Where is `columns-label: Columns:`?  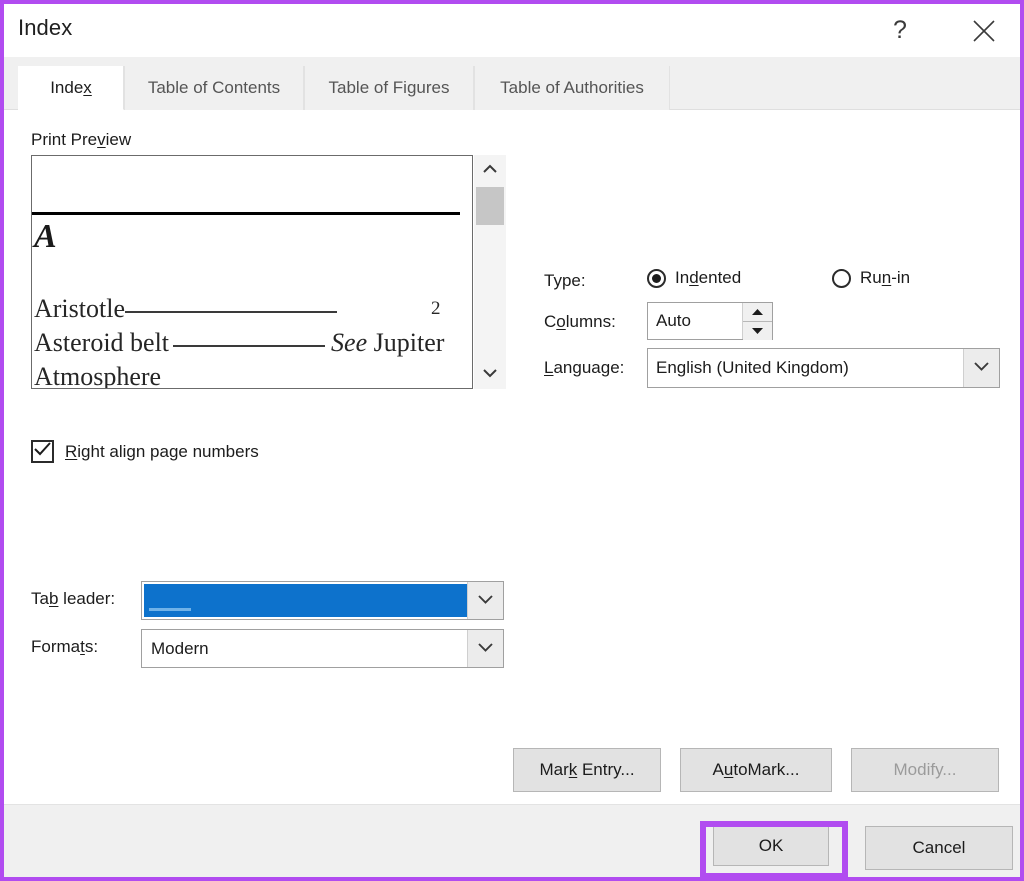 columns-label: Columns: is located at coordinates (580, 321).